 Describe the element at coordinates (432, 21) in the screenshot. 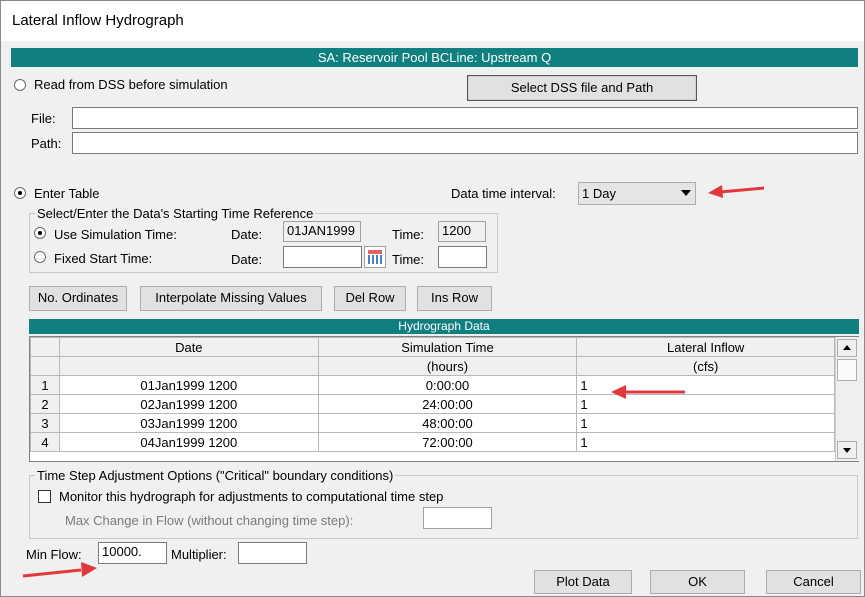

I see `title-bar: Lateral Inflow Hydrograph` at that location.